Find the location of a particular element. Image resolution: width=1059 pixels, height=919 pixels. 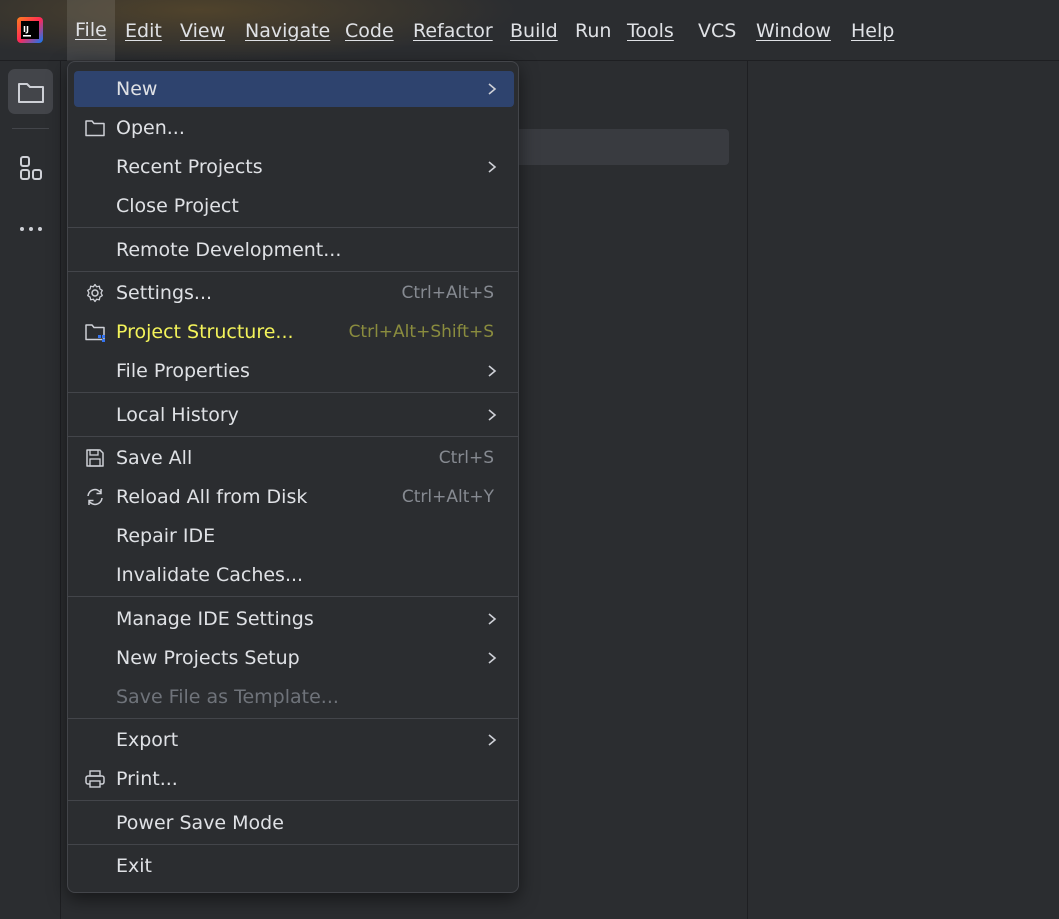

more-tool-button is located at coordinates (30, 228).